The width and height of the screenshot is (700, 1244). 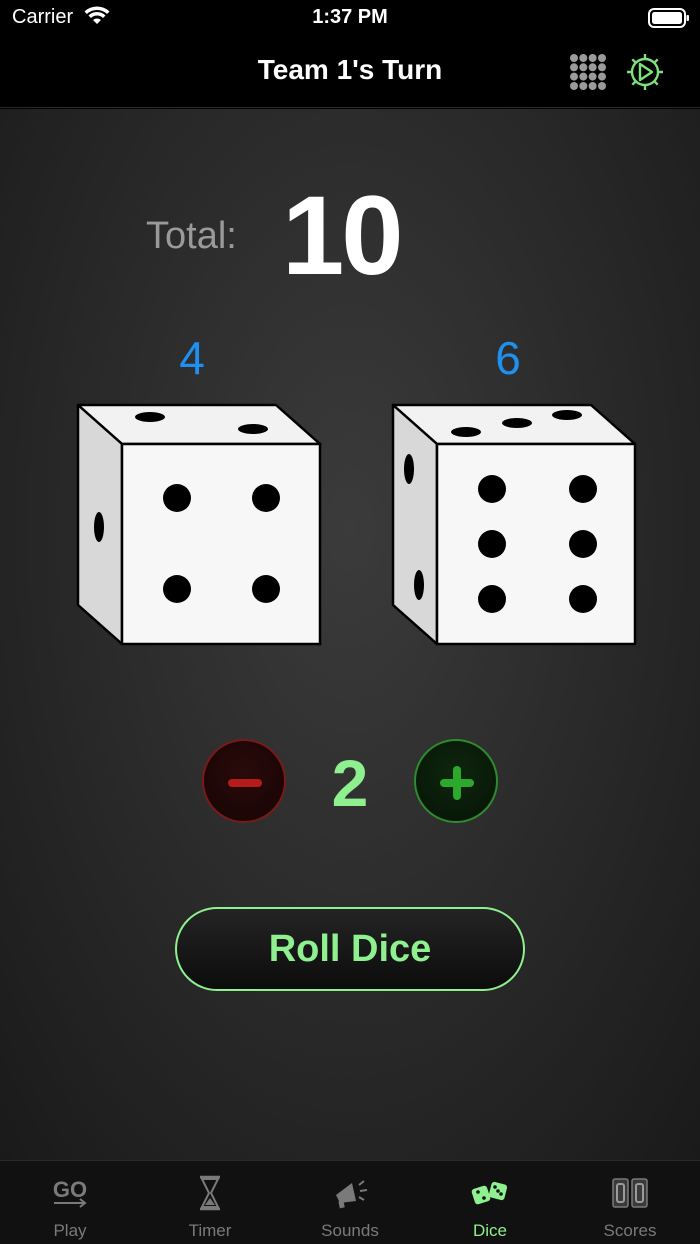 I want to click on tab-dice: Dice, so click(x=490, y=1202).